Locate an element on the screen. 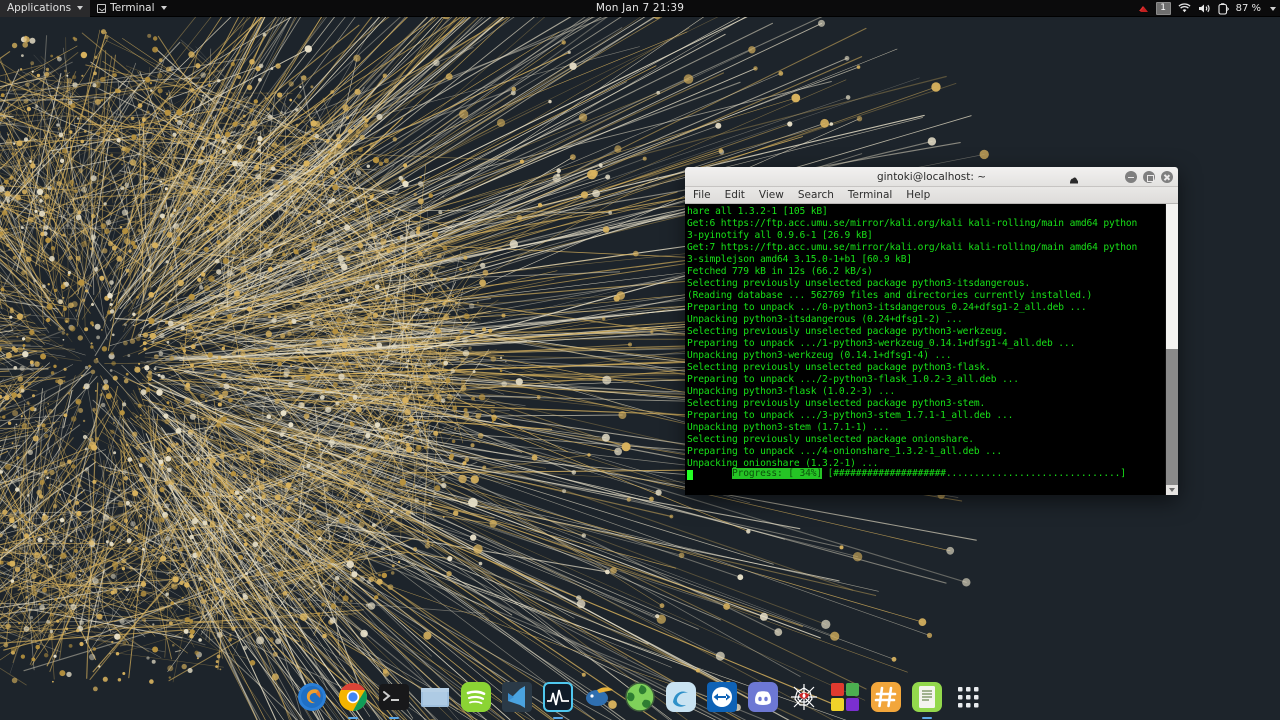 This screenshot has height=720, width=1280. four-squares-icon is located at coordinates (845, 697).